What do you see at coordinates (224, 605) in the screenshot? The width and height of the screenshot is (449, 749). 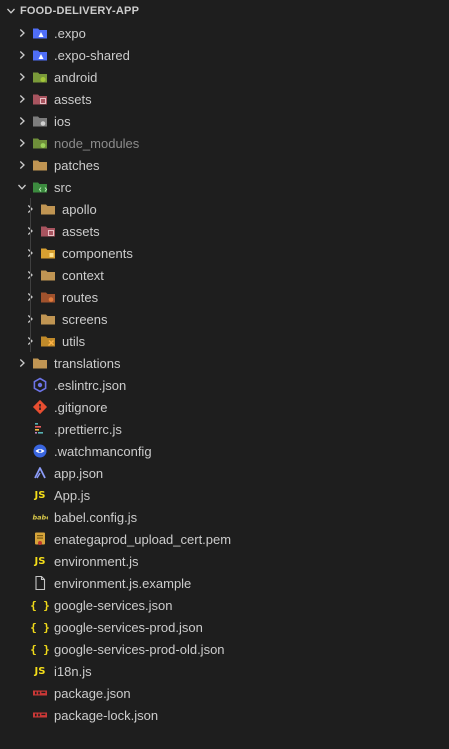 I see `file-item-google-services-json: { } google-services.json` at bounding box center [224, 605].